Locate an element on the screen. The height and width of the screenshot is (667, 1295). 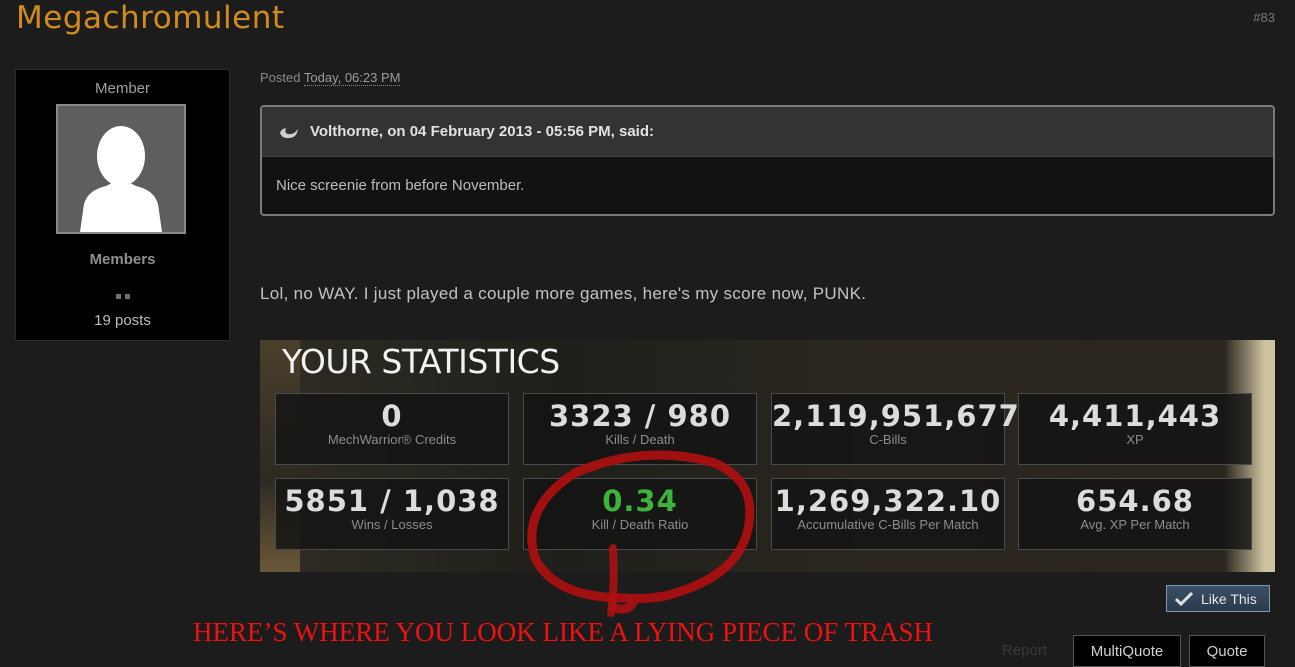
like-button-label: Like This is located at coordinates (1229, 598).